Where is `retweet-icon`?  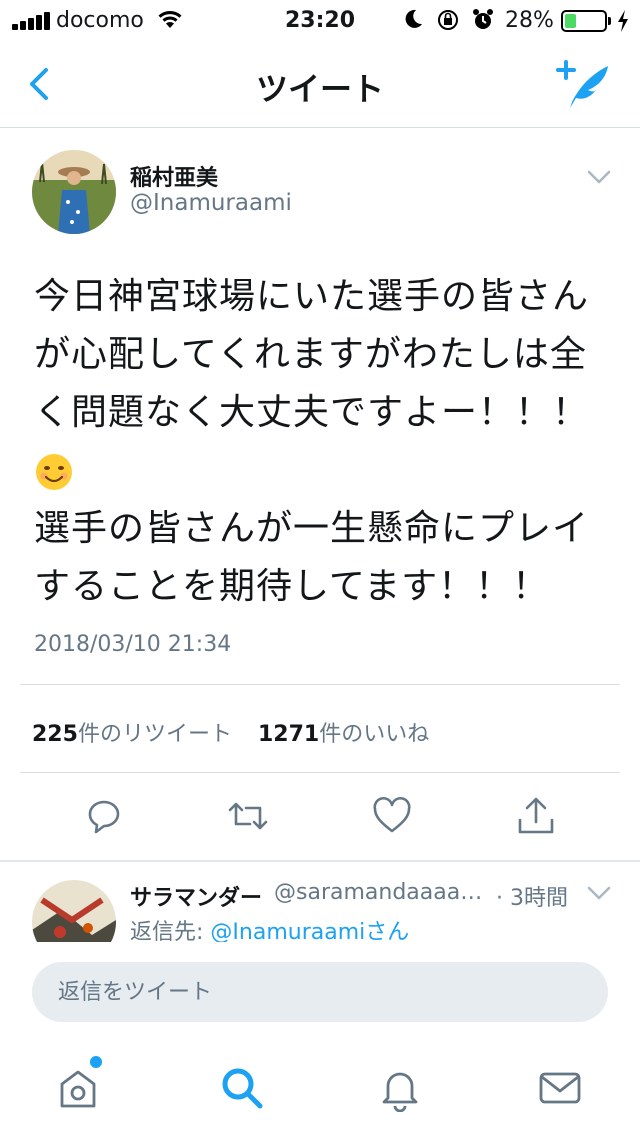 retweet-icon is located at coordinates (248, 816).